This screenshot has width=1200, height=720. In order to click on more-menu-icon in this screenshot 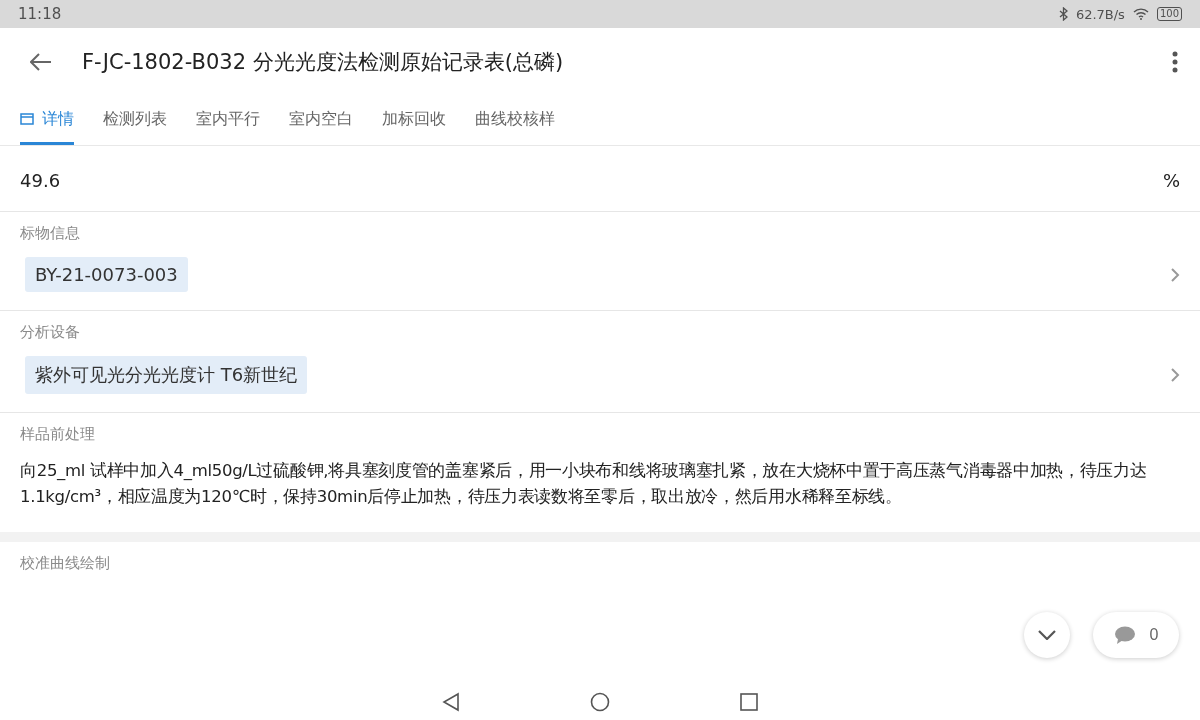, I will do `click(1175, 62)`.